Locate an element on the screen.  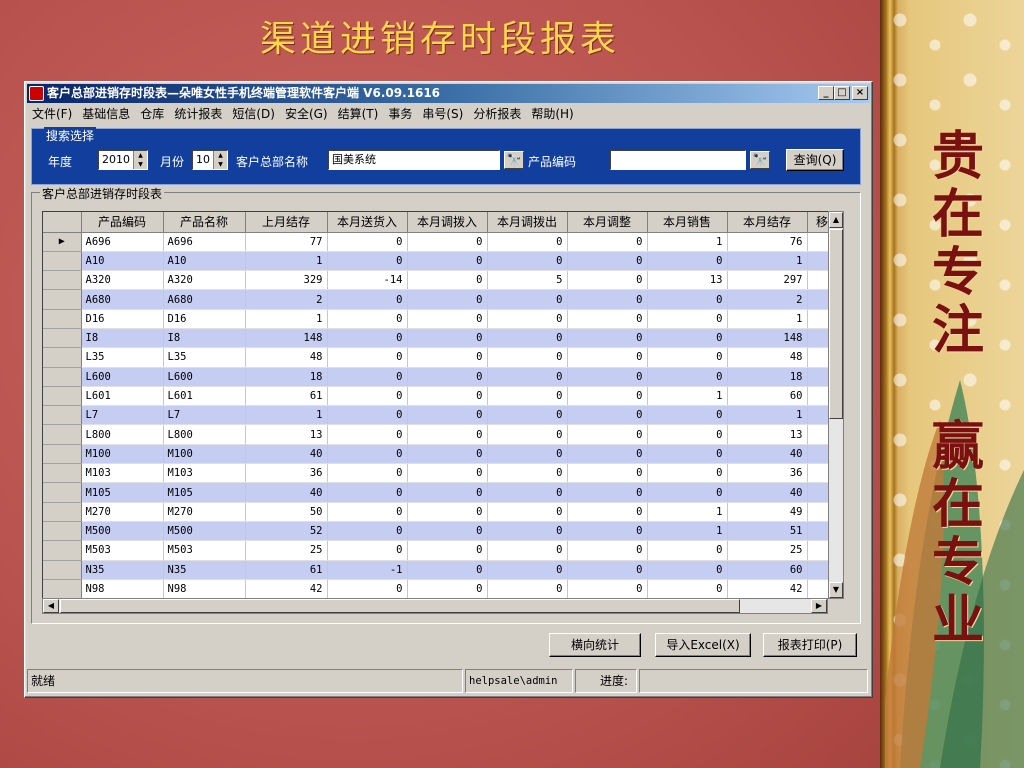
col-header-adjustment: 本月调整 is located at coordinates (607, 222).